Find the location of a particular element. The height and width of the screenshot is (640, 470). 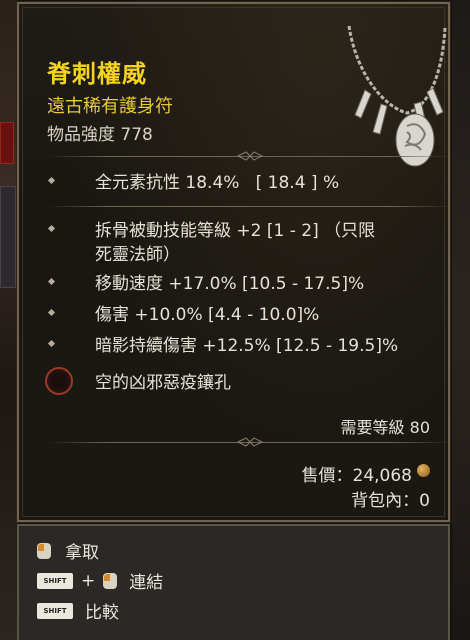

affix-row: 移動速度 +17.0% [10.5 - 17.5]% is located at coordinates (206, 284).